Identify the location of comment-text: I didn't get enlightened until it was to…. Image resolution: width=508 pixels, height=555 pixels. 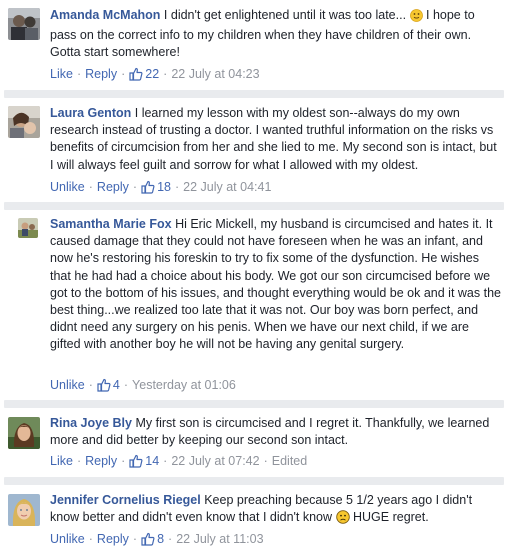
(286, 15).